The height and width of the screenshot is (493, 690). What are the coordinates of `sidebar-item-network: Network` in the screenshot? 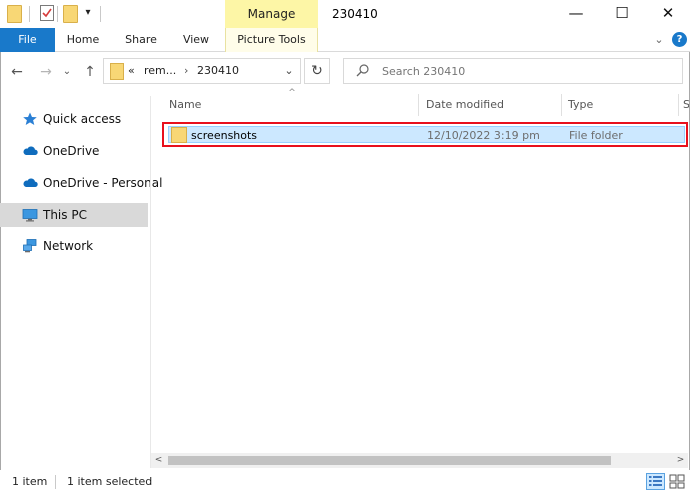 It's located at (74, 246).